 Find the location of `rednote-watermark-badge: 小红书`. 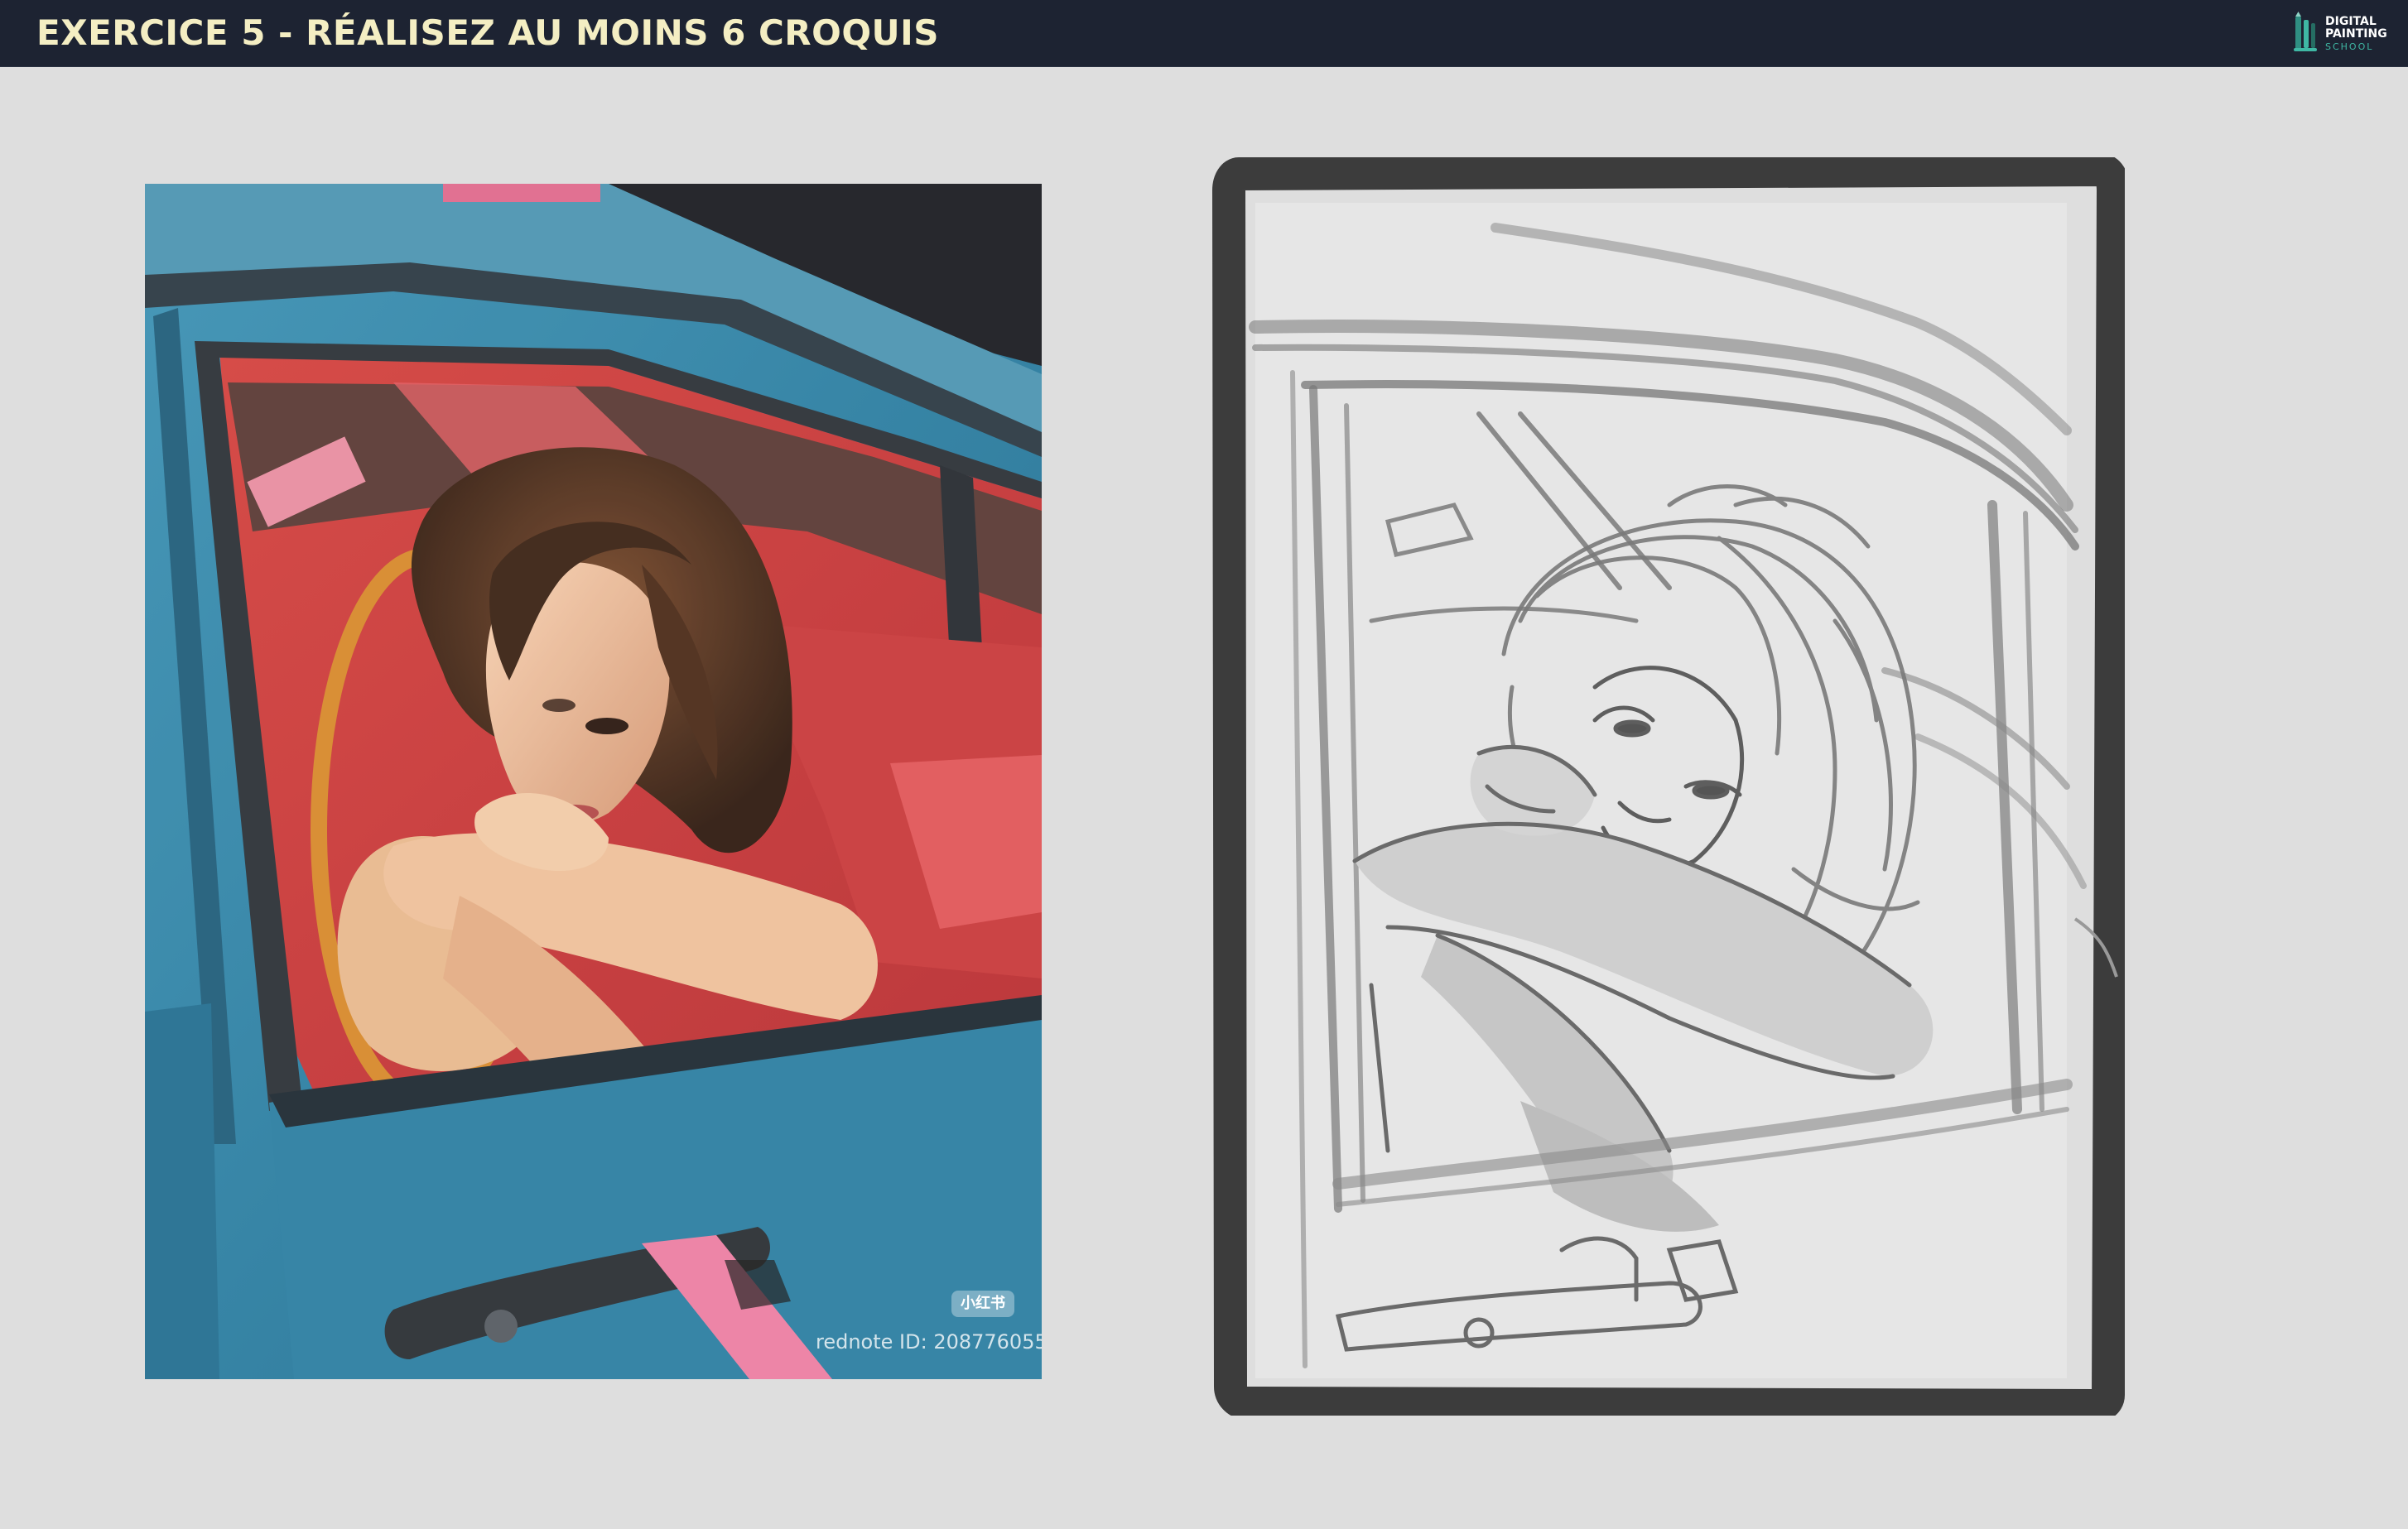

rednote-watermark-badge: 小红书 is located at coordinates (983, 1304).